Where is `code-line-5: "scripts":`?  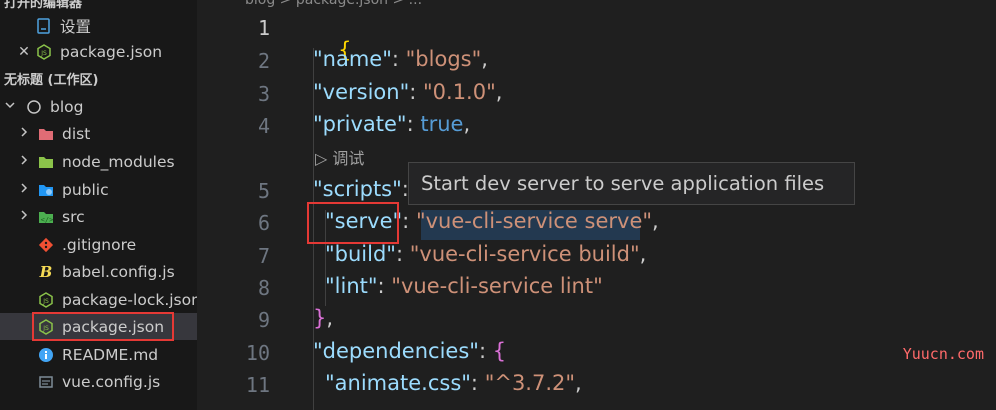
code-line-5: "scripts": is located at coordinates (361, 189).